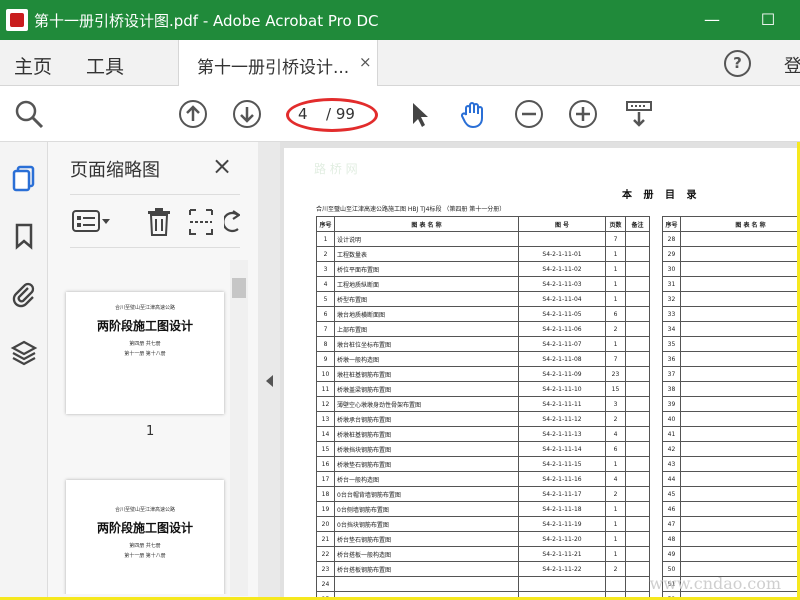 The height and width of the screenshot is (600, 800). I want to click on panel-collapse-handle, so click(269, 369).